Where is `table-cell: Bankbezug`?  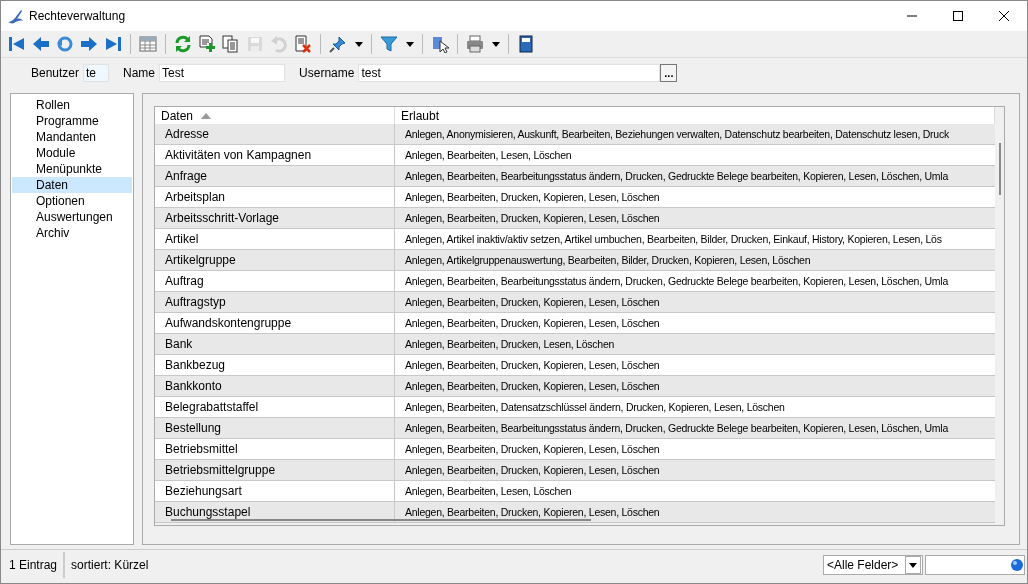 table-cell: Bankbezug is located at coordinates (275, 365).